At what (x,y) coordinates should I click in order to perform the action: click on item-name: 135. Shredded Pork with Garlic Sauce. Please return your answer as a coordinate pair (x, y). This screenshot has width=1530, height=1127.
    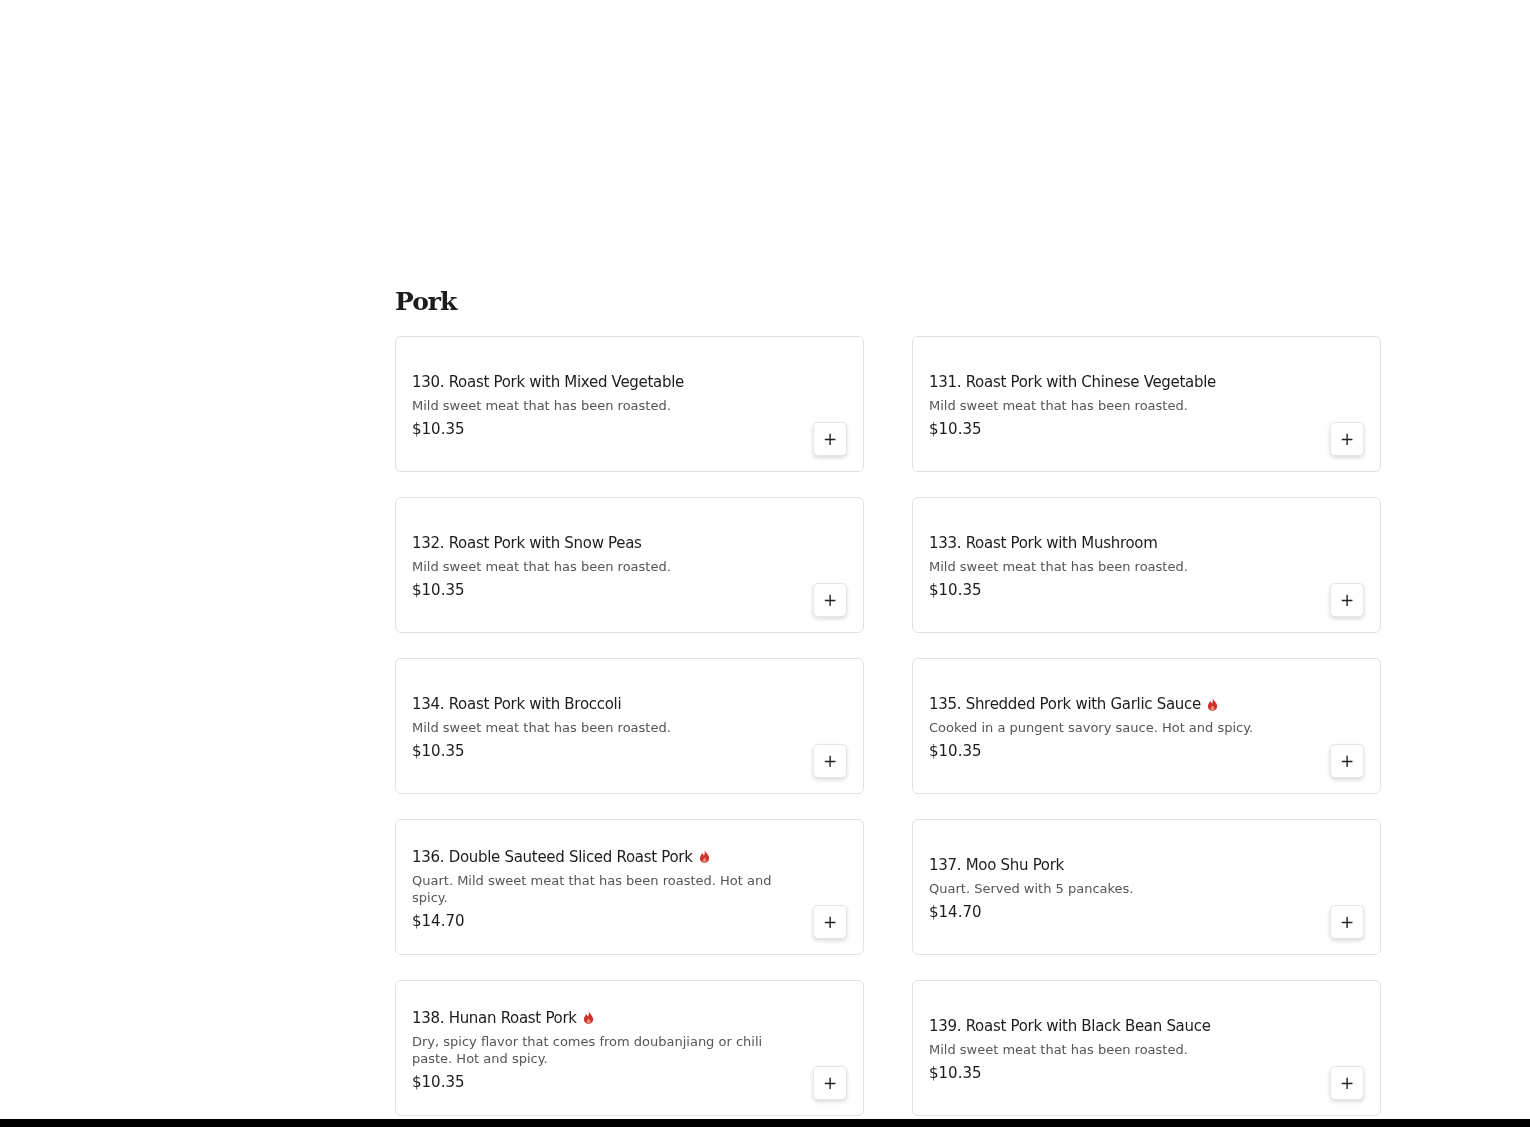
    Looking at the image, I should click on (1065, 704).